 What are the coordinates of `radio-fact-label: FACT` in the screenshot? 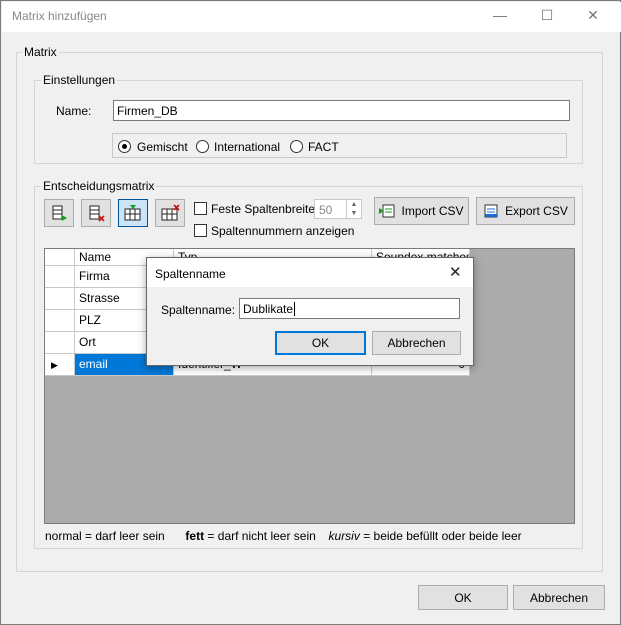 It's located at (323, 147).